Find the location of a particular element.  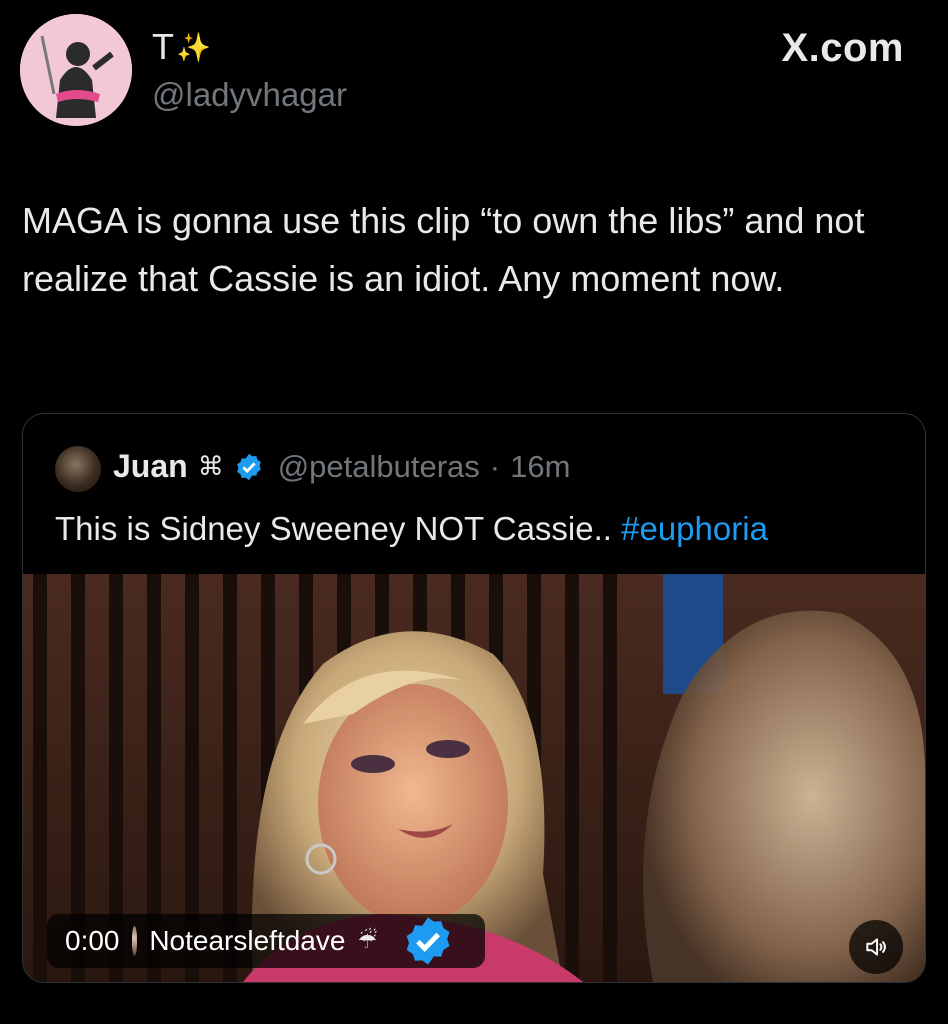

command-symbol: ⌘ is located at coordinates (210, 466).